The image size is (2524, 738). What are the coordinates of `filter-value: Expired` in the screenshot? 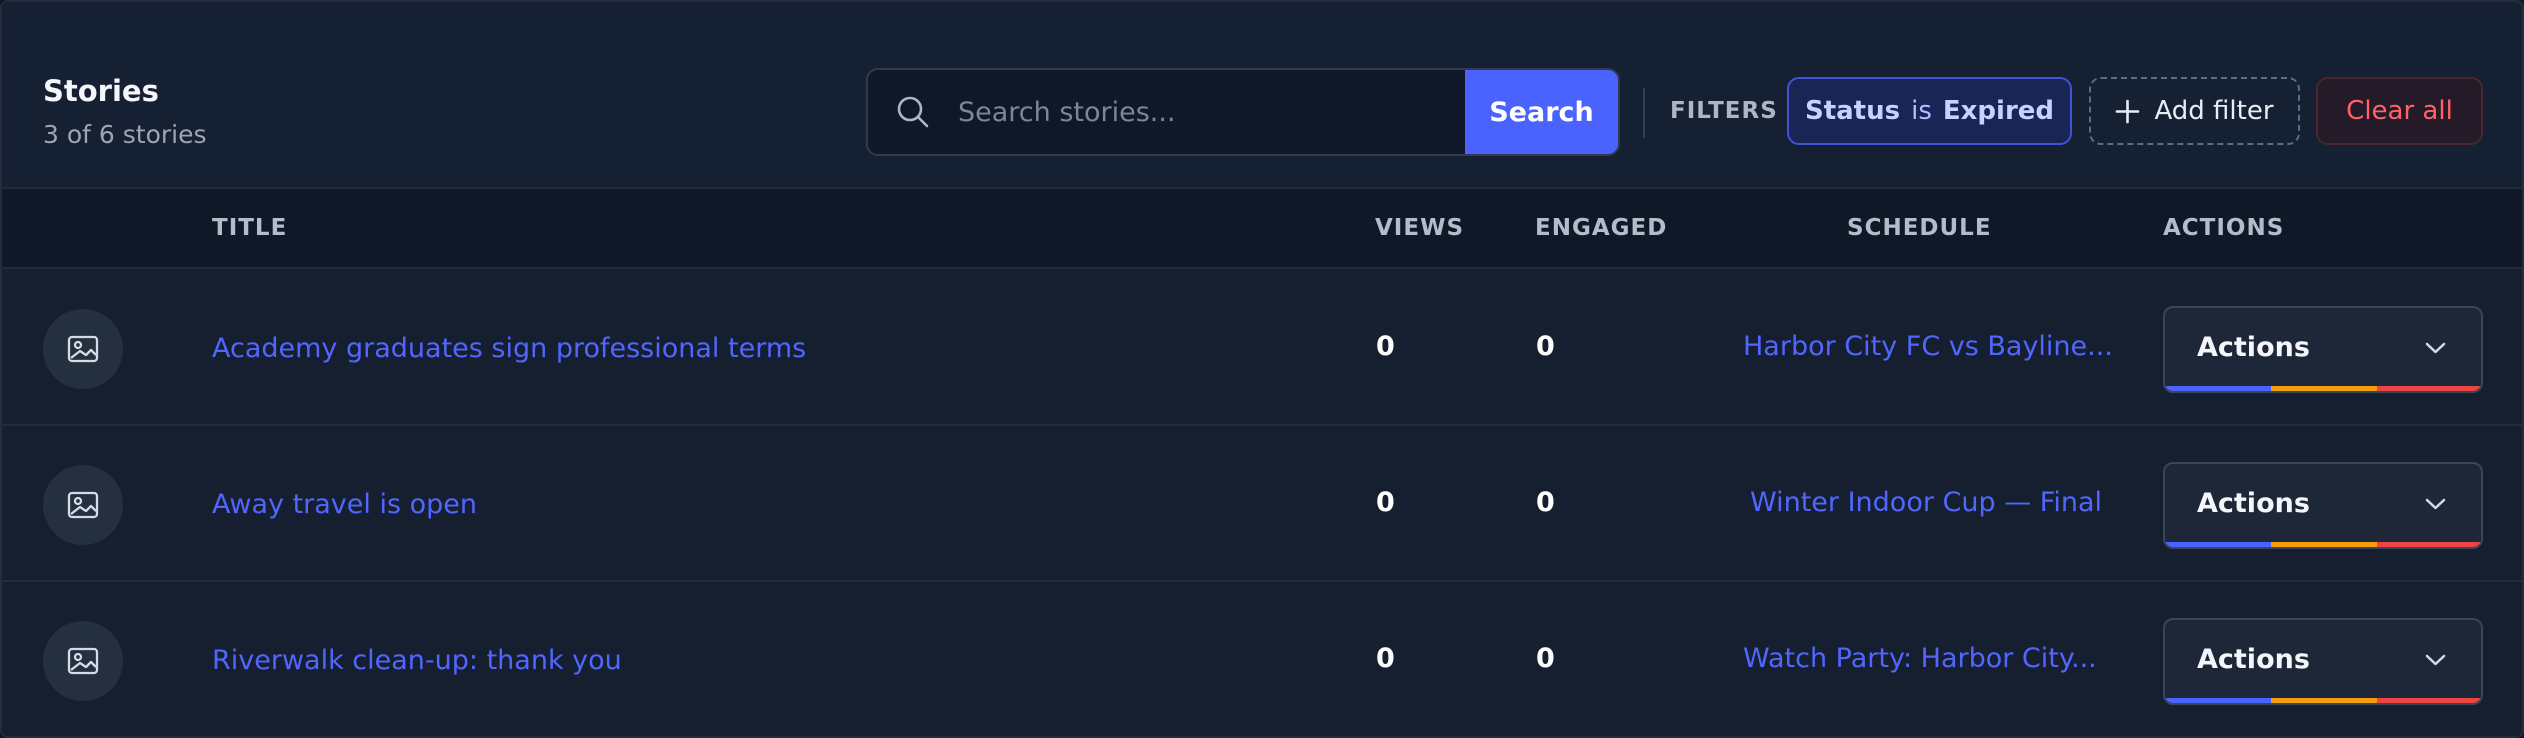 It's located at (1998, 111).